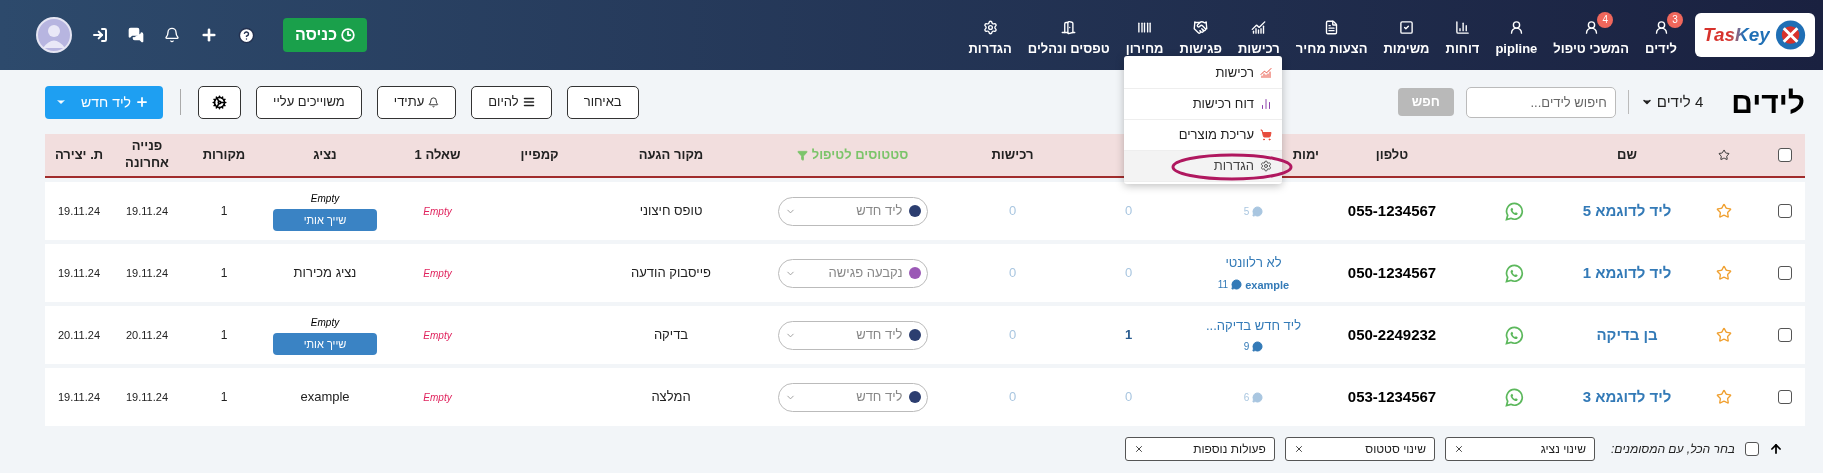 The width and height of the screenshot is (1823, 473). I want to click on table-cell-text: 050-1234567, so click(1392, 272).